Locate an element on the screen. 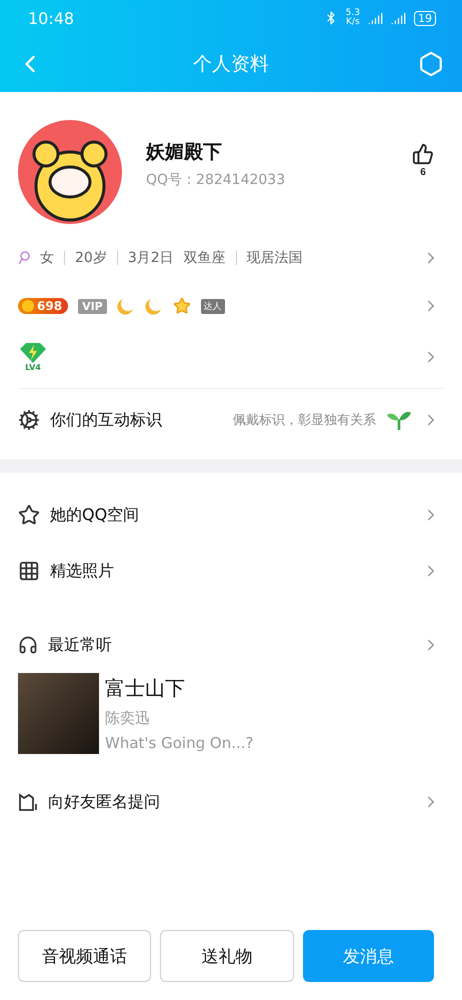  settings-icon is located at coordinates (29, 420).